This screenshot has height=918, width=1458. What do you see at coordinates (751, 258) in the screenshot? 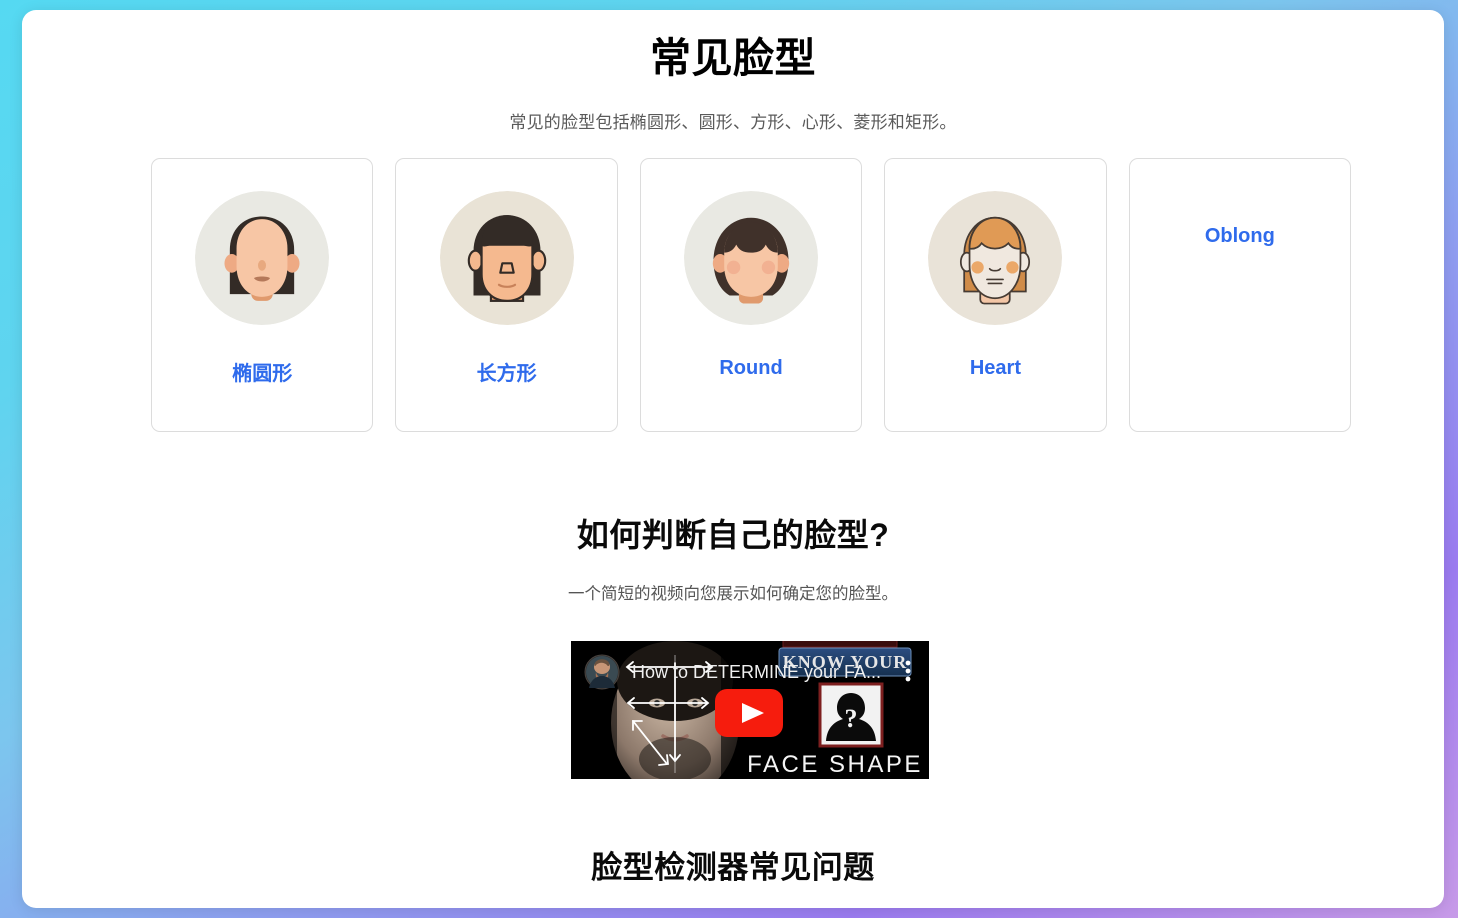
I see `face-round-avatar-icon` at bounding box center [751, 258].